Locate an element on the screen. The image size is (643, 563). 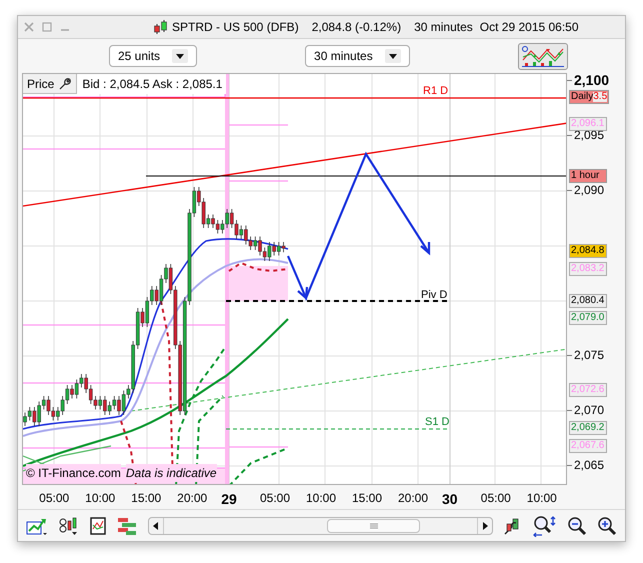
interval-label: 30 minutes is located at coordinates (443, 27).